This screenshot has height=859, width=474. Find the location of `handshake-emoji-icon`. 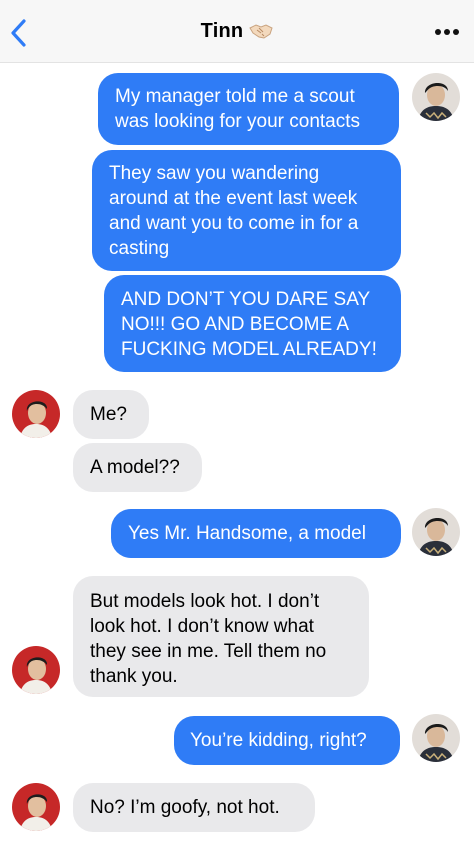

handshake-emoji-icon is located at coordinates (261, 31).